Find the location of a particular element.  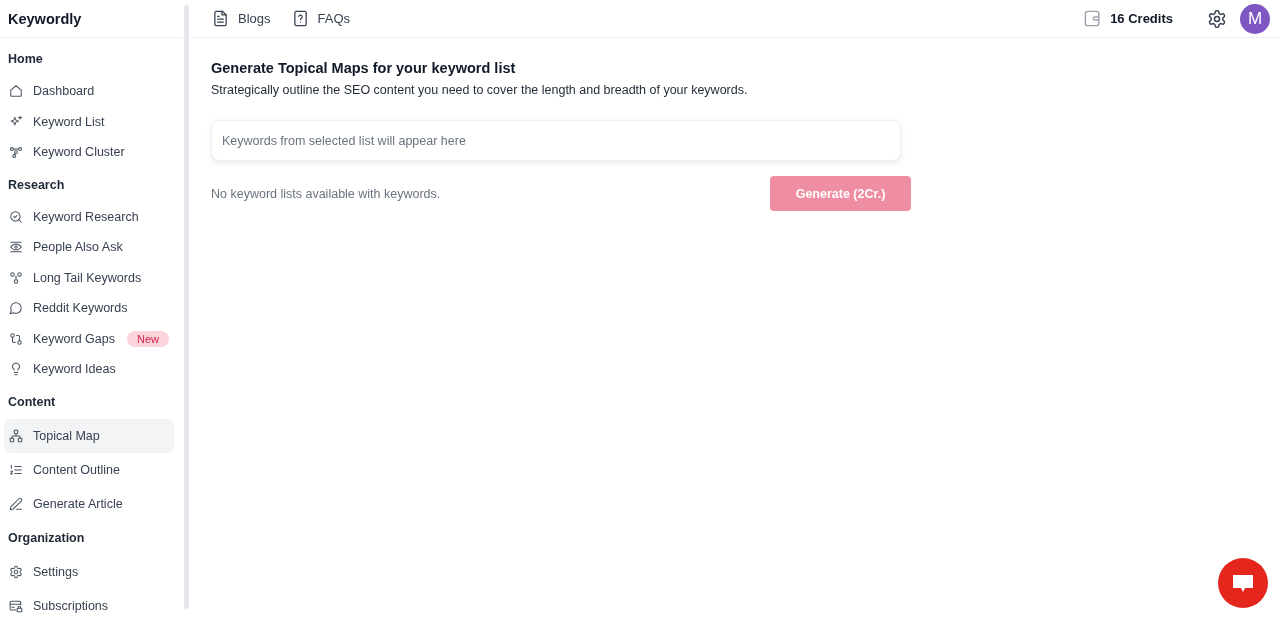

chat-icon is located at coordinates (1243, 583).